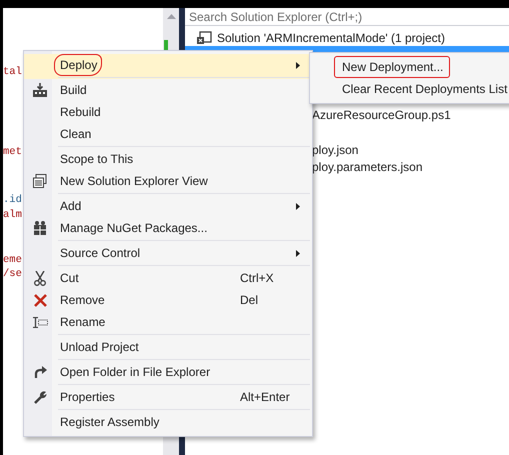  Describe the element at coordinates (40, 397) in the screenshot. I see `wrench-icon` at that location.